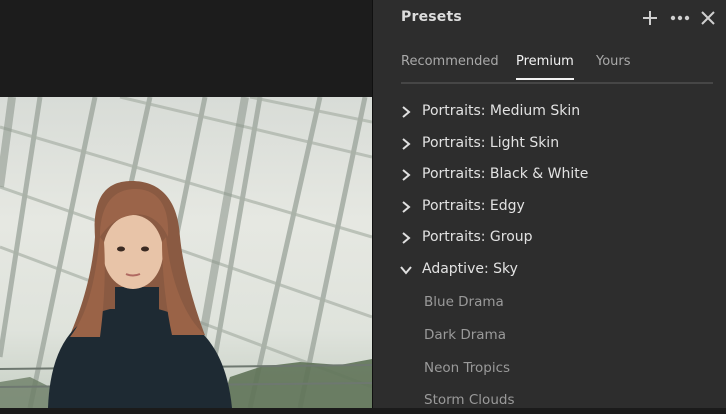 This screenshot has height=414, width=726. I want to click on group-label: Portraits: Medium Skin, so click(501, 111).